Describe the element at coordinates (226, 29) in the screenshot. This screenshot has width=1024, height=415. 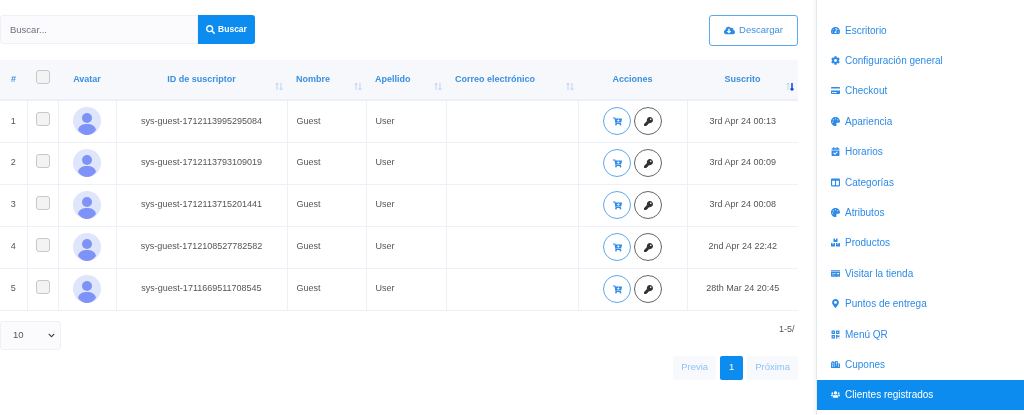
I see `search-button: Buscar` at that location.